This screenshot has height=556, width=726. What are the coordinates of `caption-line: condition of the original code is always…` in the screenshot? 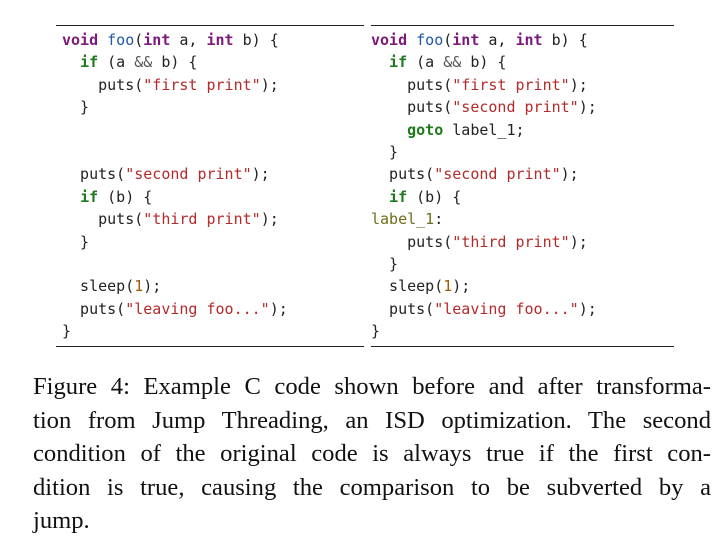 It's located at (372, 453).